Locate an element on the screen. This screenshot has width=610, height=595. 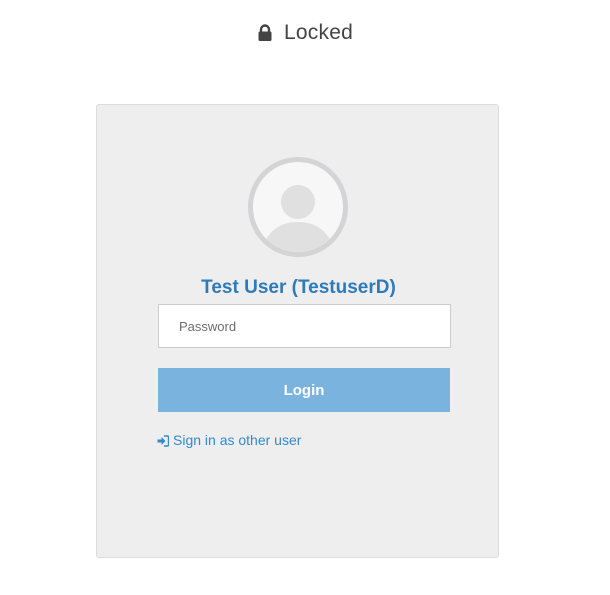
page-header: Locked is located at coordinates (305, 33).